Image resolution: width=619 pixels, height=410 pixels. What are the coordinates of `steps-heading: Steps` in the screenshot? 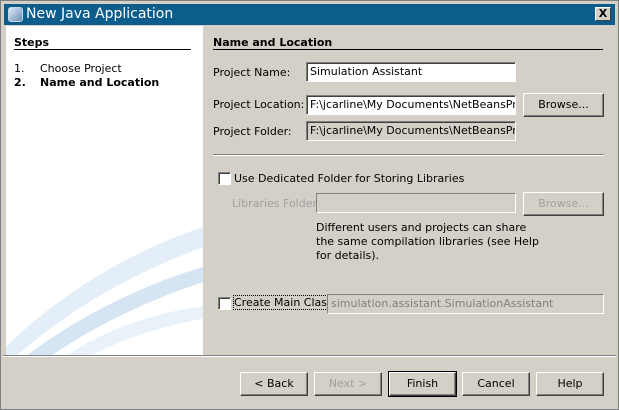 It's located at (32, 42).